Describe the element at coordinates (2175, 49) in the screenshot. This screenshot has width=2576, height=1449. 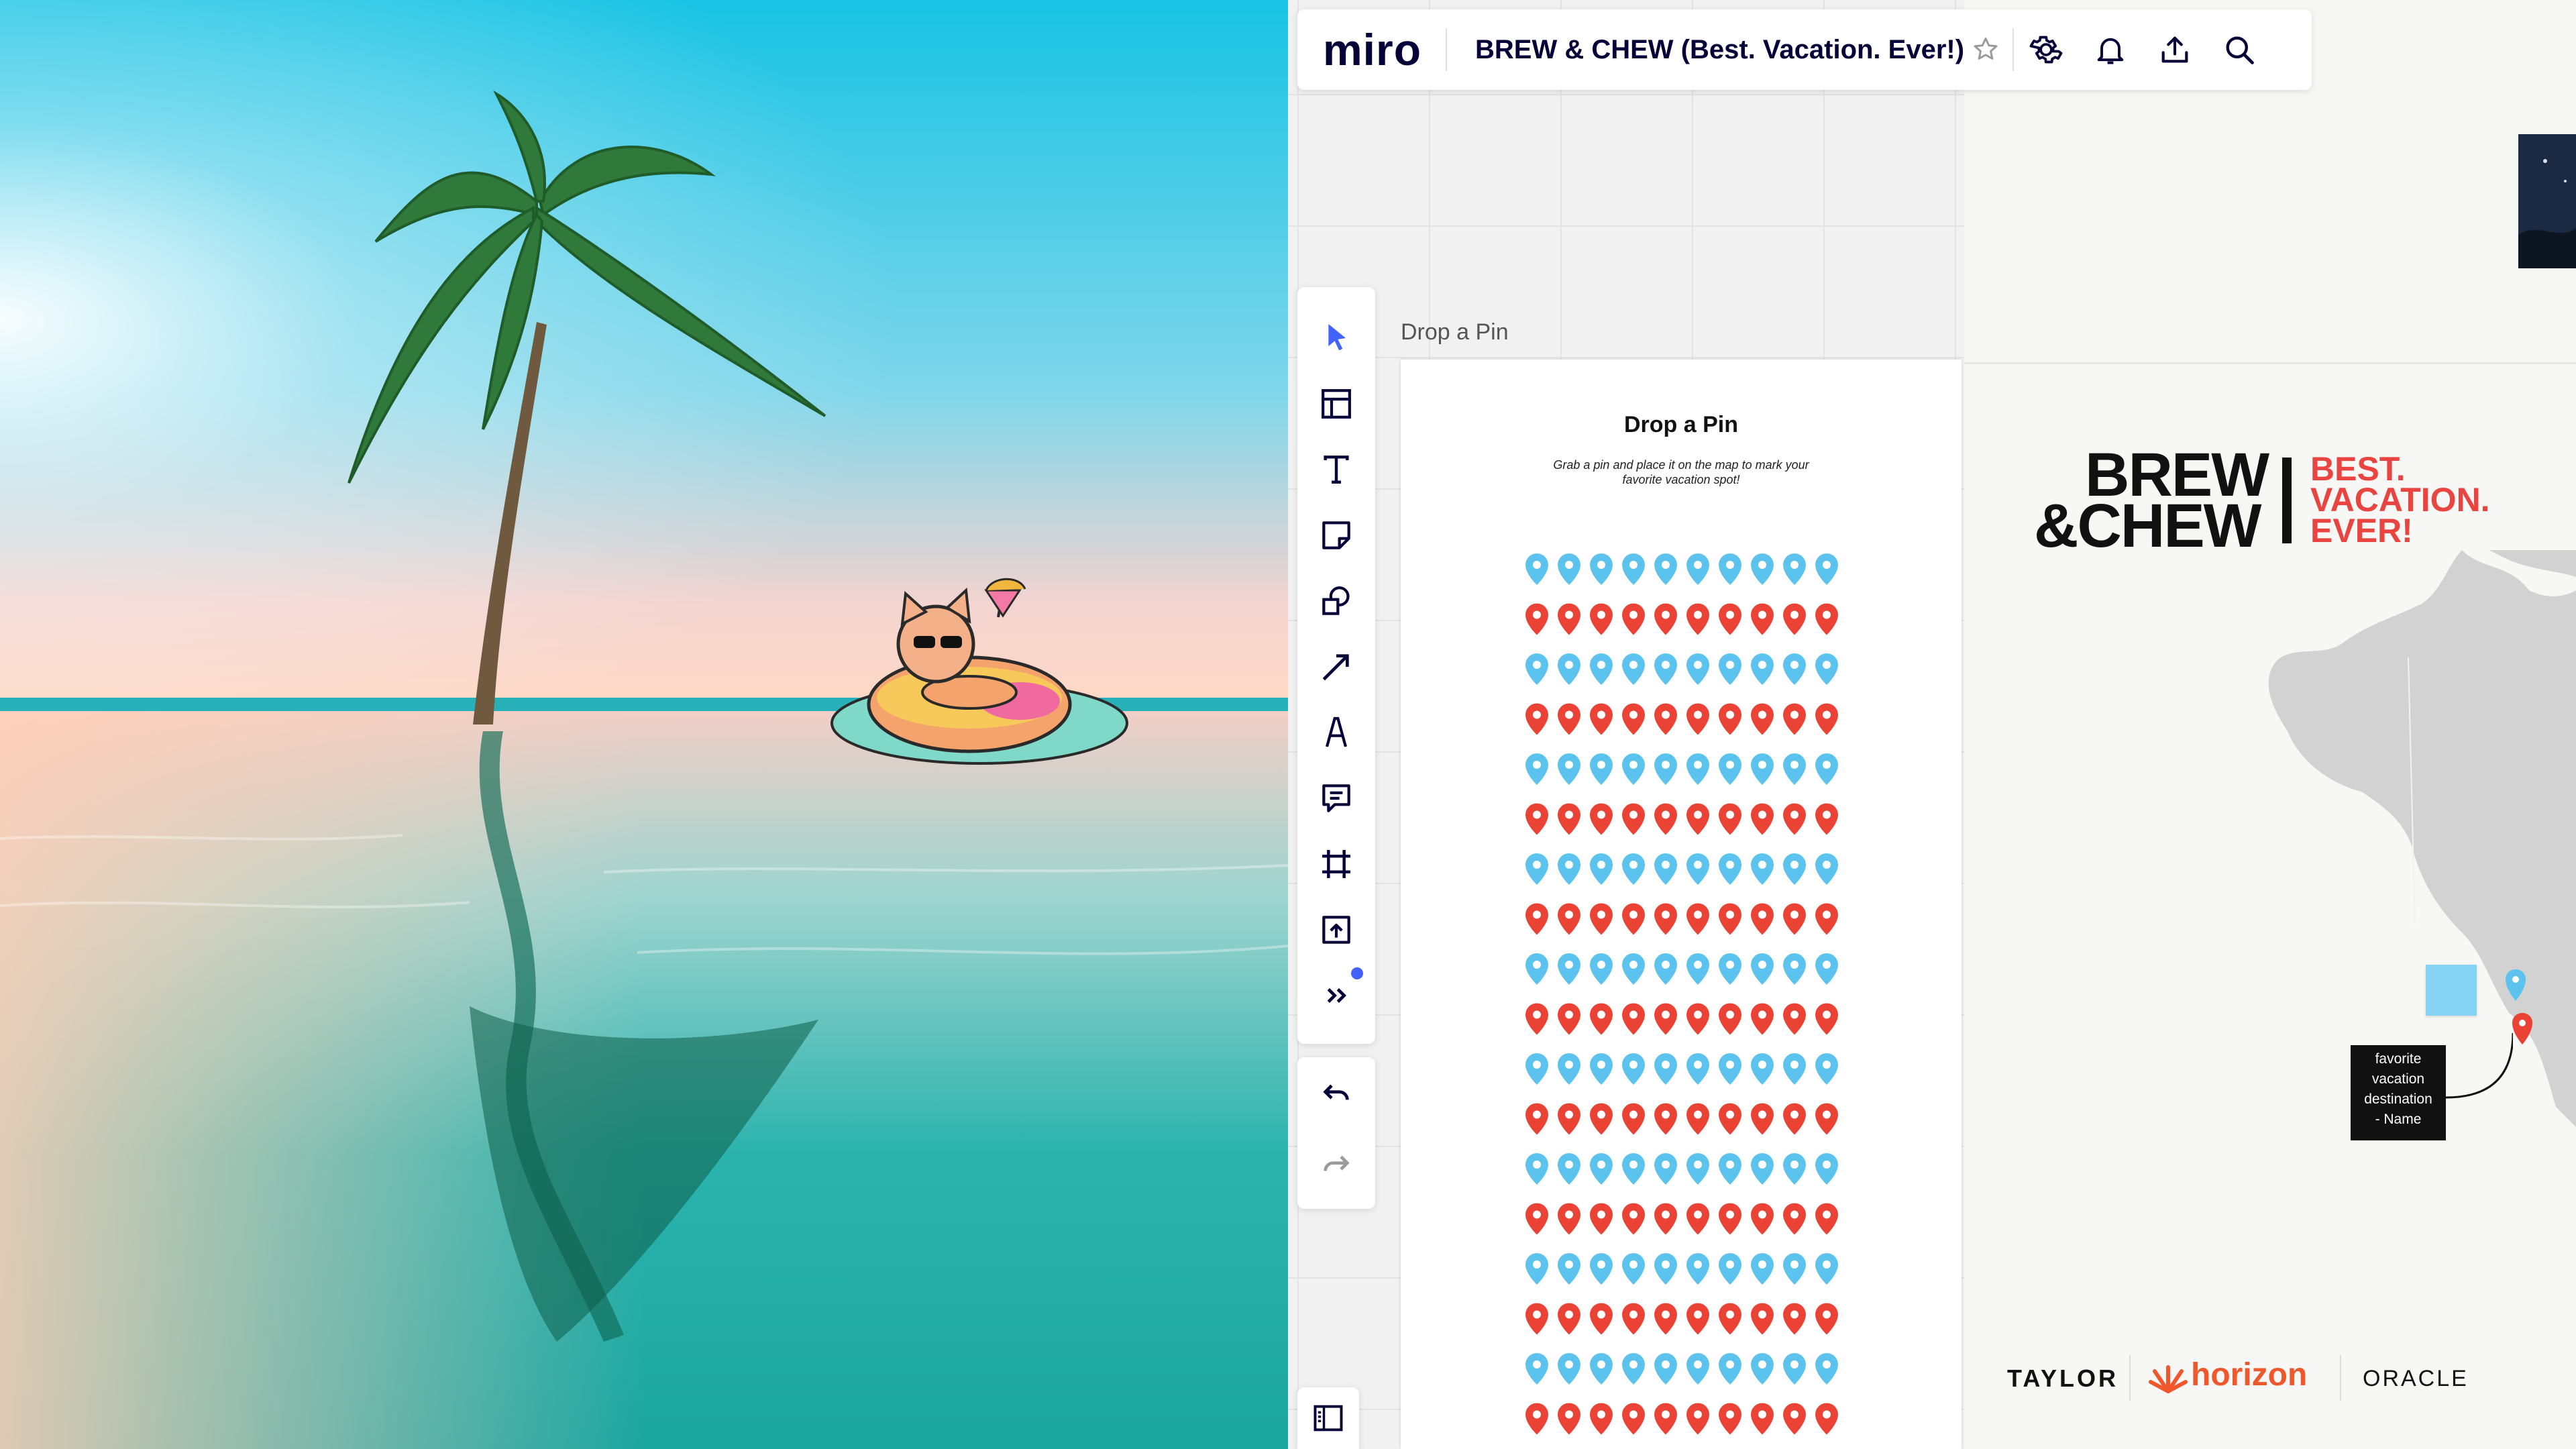
I see `share-export-button` at that location.